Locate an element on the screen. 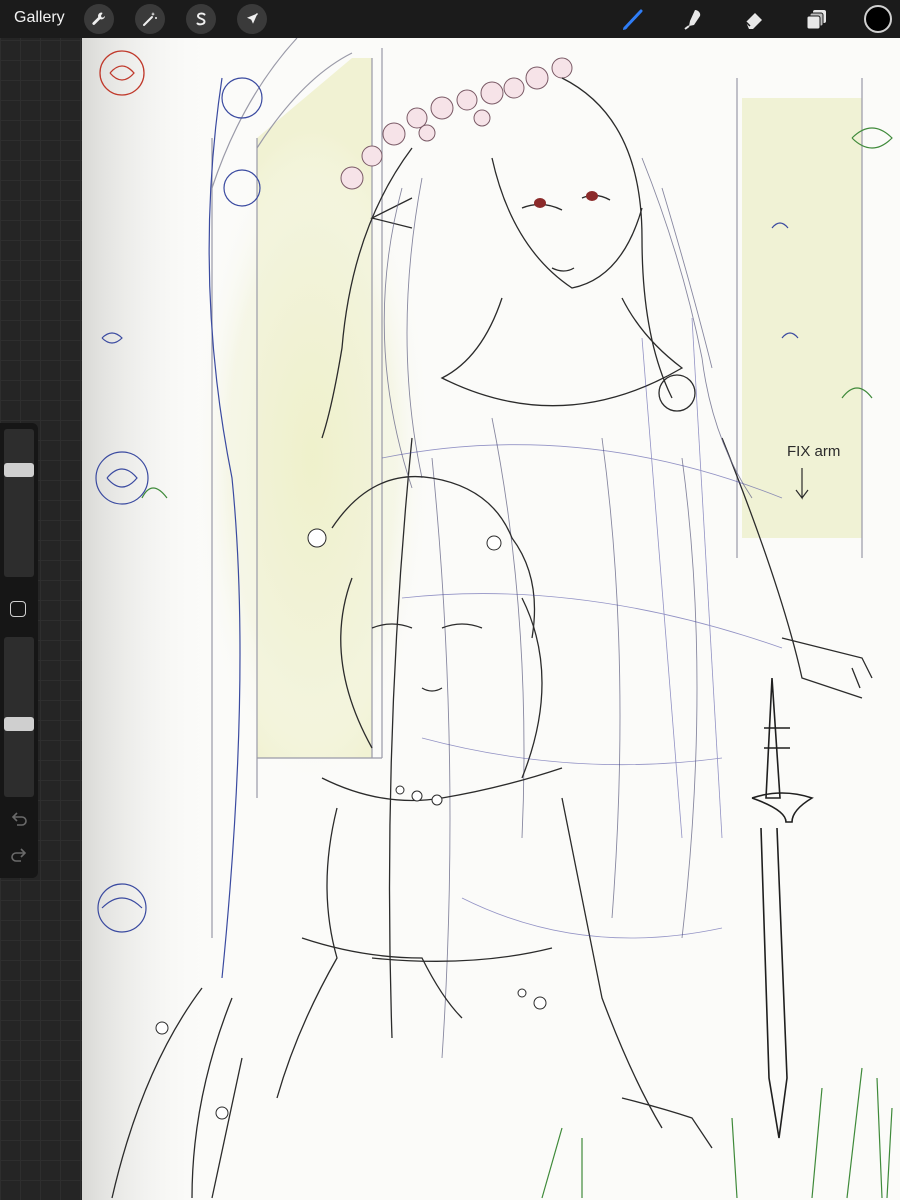  color-picker-swatch is located at coordinates (878, 19).